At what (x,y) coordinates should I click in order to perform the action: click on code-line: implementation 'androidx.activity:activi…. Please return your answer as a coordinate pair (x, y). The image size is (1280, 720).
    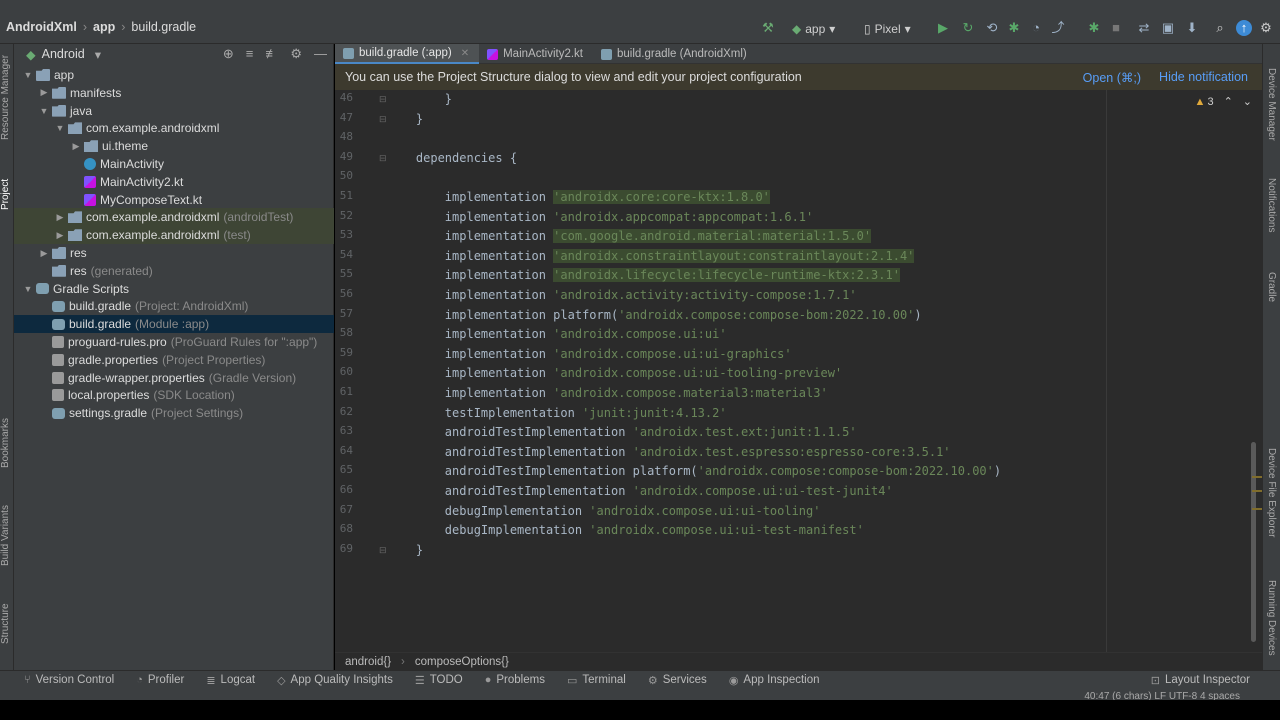
    Looking at the image, I should click on (622, 295).